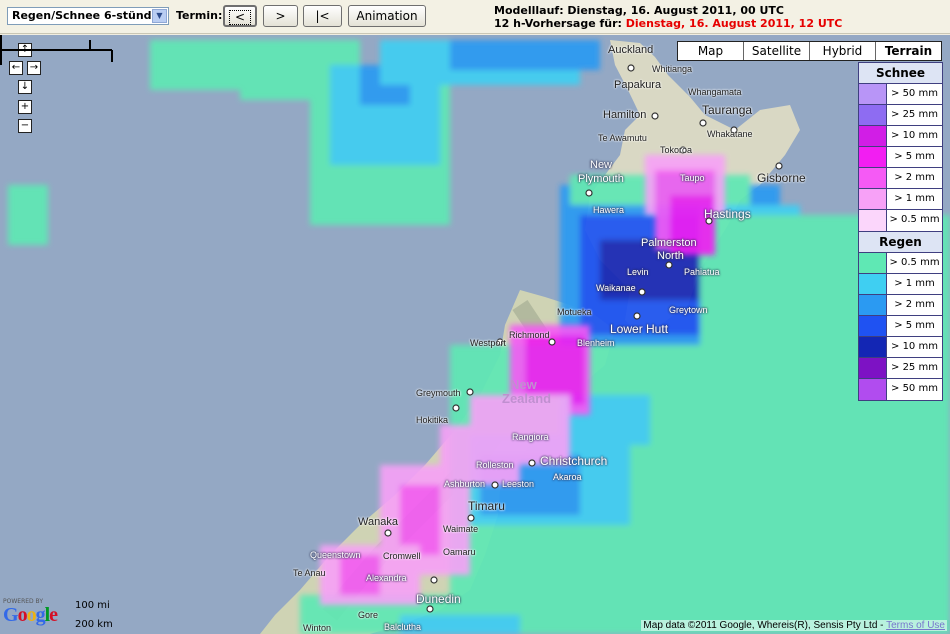 This screenshot has width=950, height=634. I want to click on chevron-down-icon: ▼, so click(159, 16).